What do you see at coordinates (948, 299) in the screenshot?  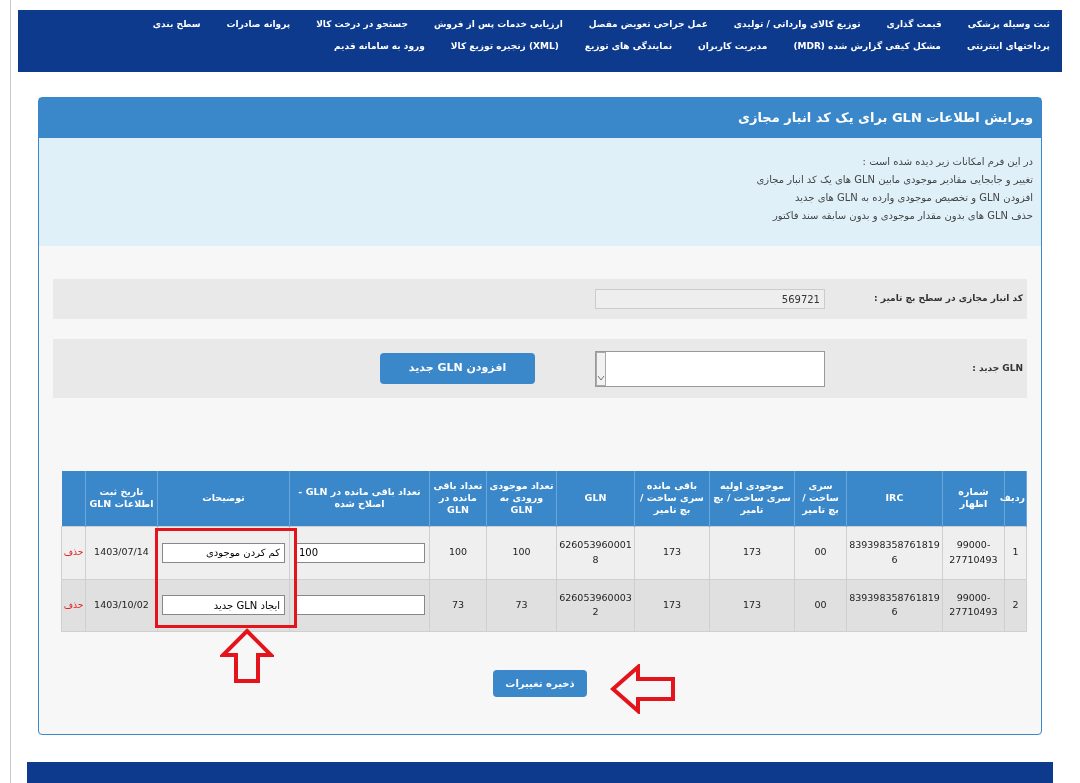 I see `field-label: کد انبار مجازی در سطح بچ تامیر :` at bounding box center [948, 299].